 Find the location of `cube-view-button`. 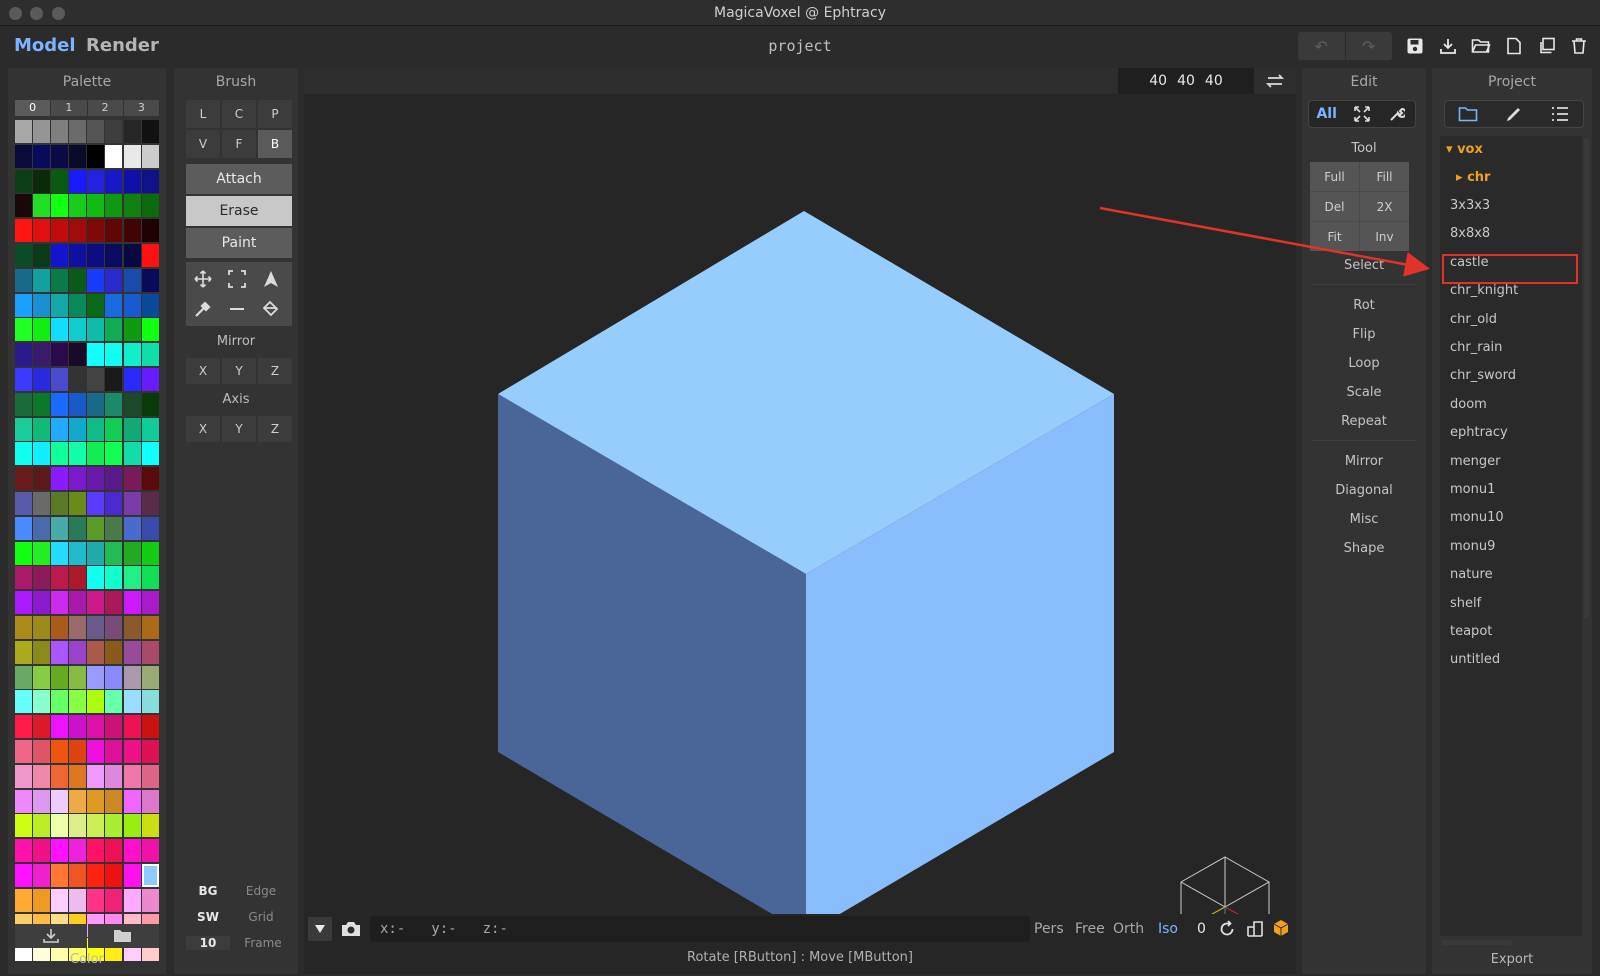

cube-view-button is located at coordinates (1281, 930).